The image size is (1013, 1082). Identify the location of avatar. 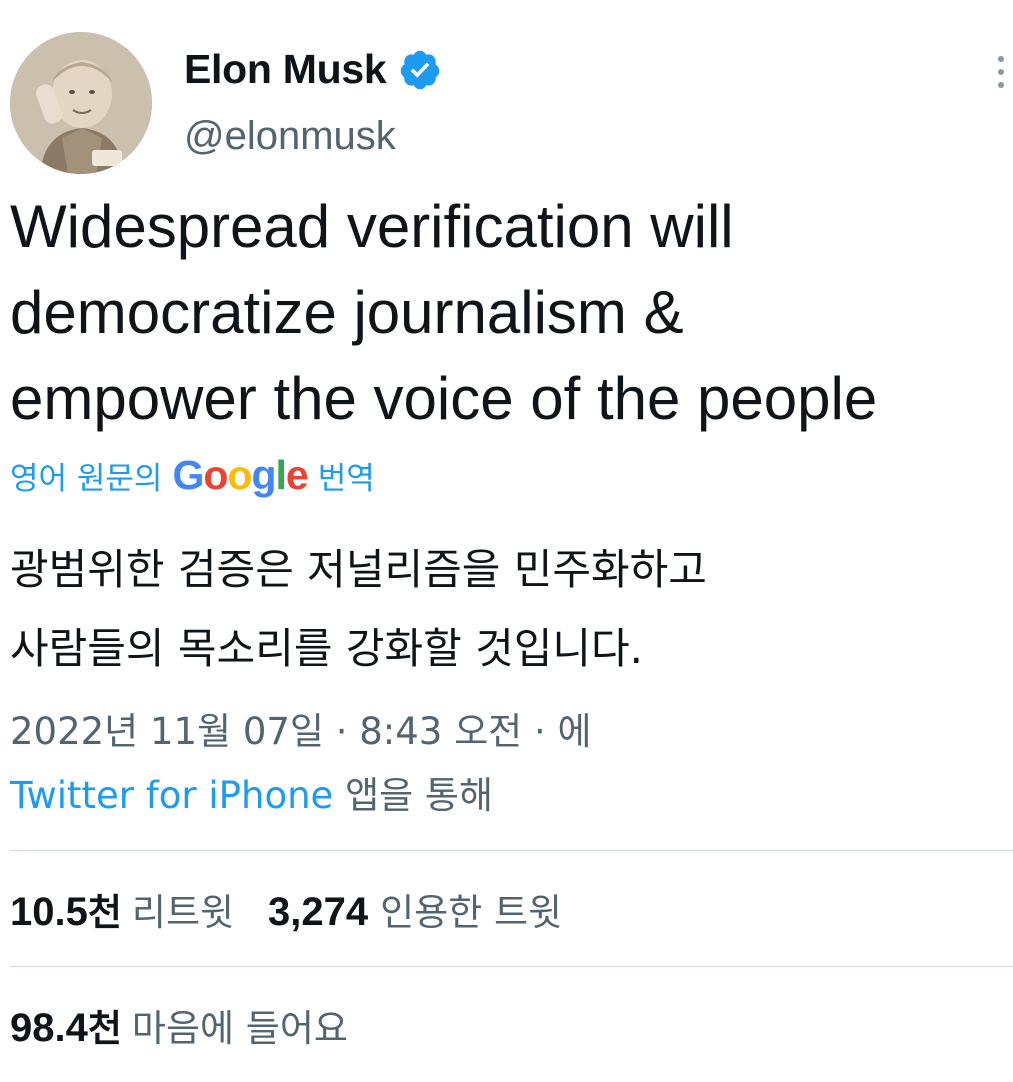
(81, 103).